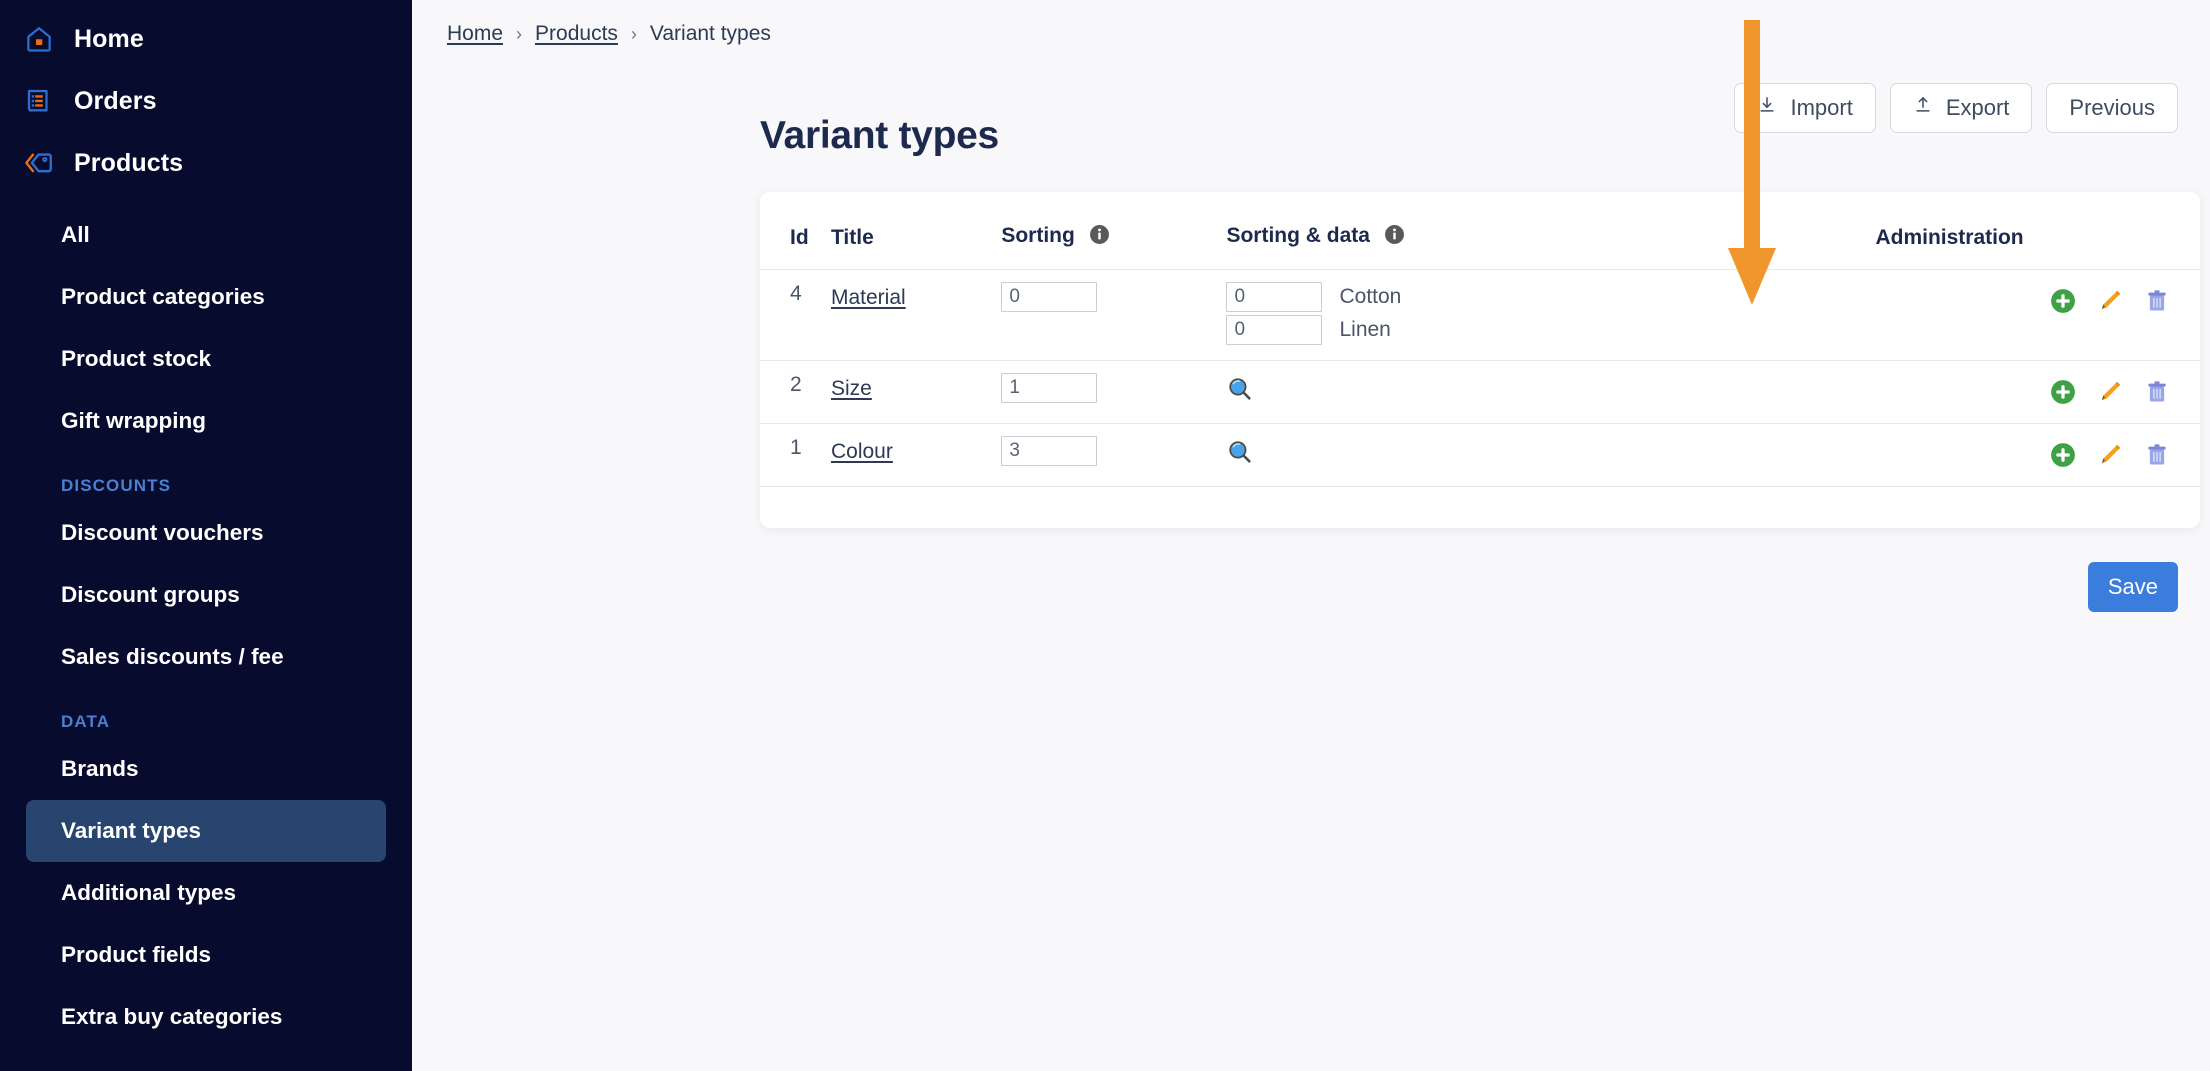 Image resolution: width=2210 pixels, height=1071 pixels. I want to click on sidebar-item-gift-wrapping: Gift wrapping, so click(206, 421).